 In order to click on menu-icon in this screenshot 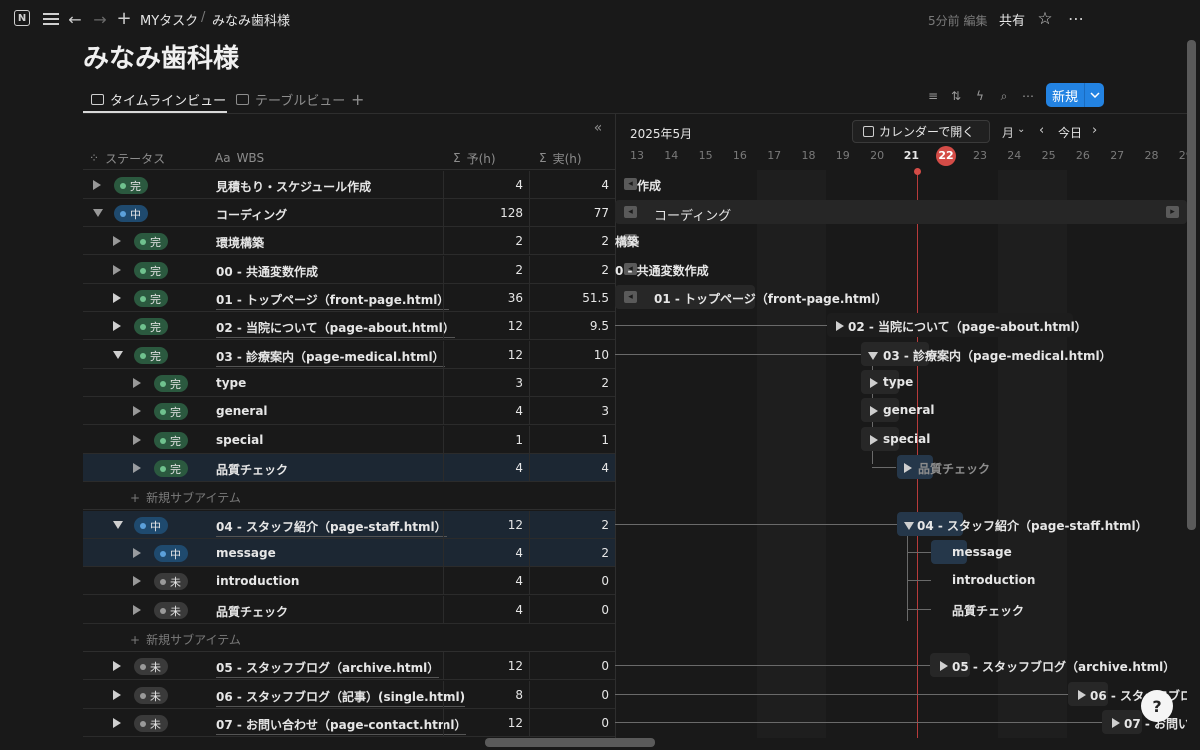, I will do `click(51, 19)`.